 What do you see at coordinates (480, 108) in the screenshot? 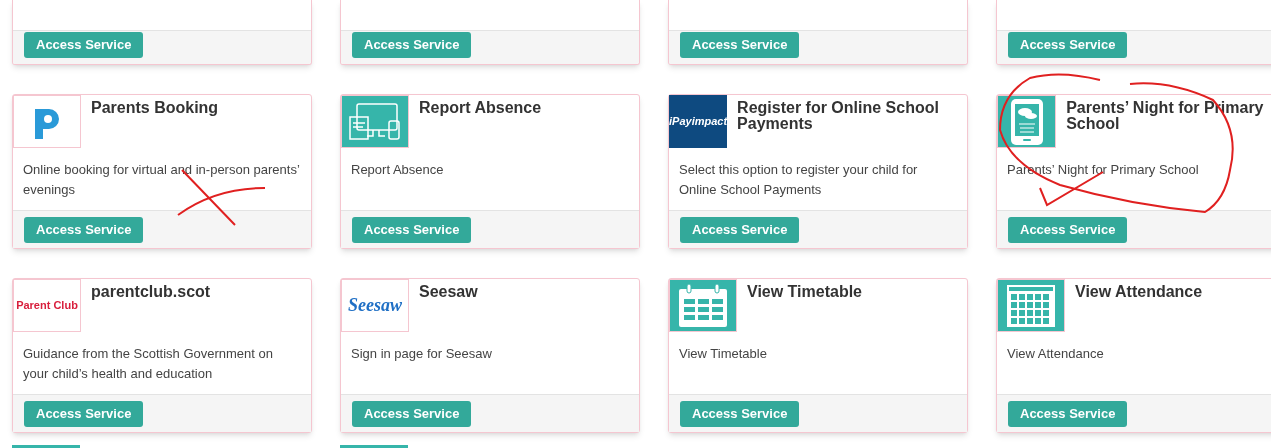
I see `service-title: Report Absence` at bounding box center [480, 108].